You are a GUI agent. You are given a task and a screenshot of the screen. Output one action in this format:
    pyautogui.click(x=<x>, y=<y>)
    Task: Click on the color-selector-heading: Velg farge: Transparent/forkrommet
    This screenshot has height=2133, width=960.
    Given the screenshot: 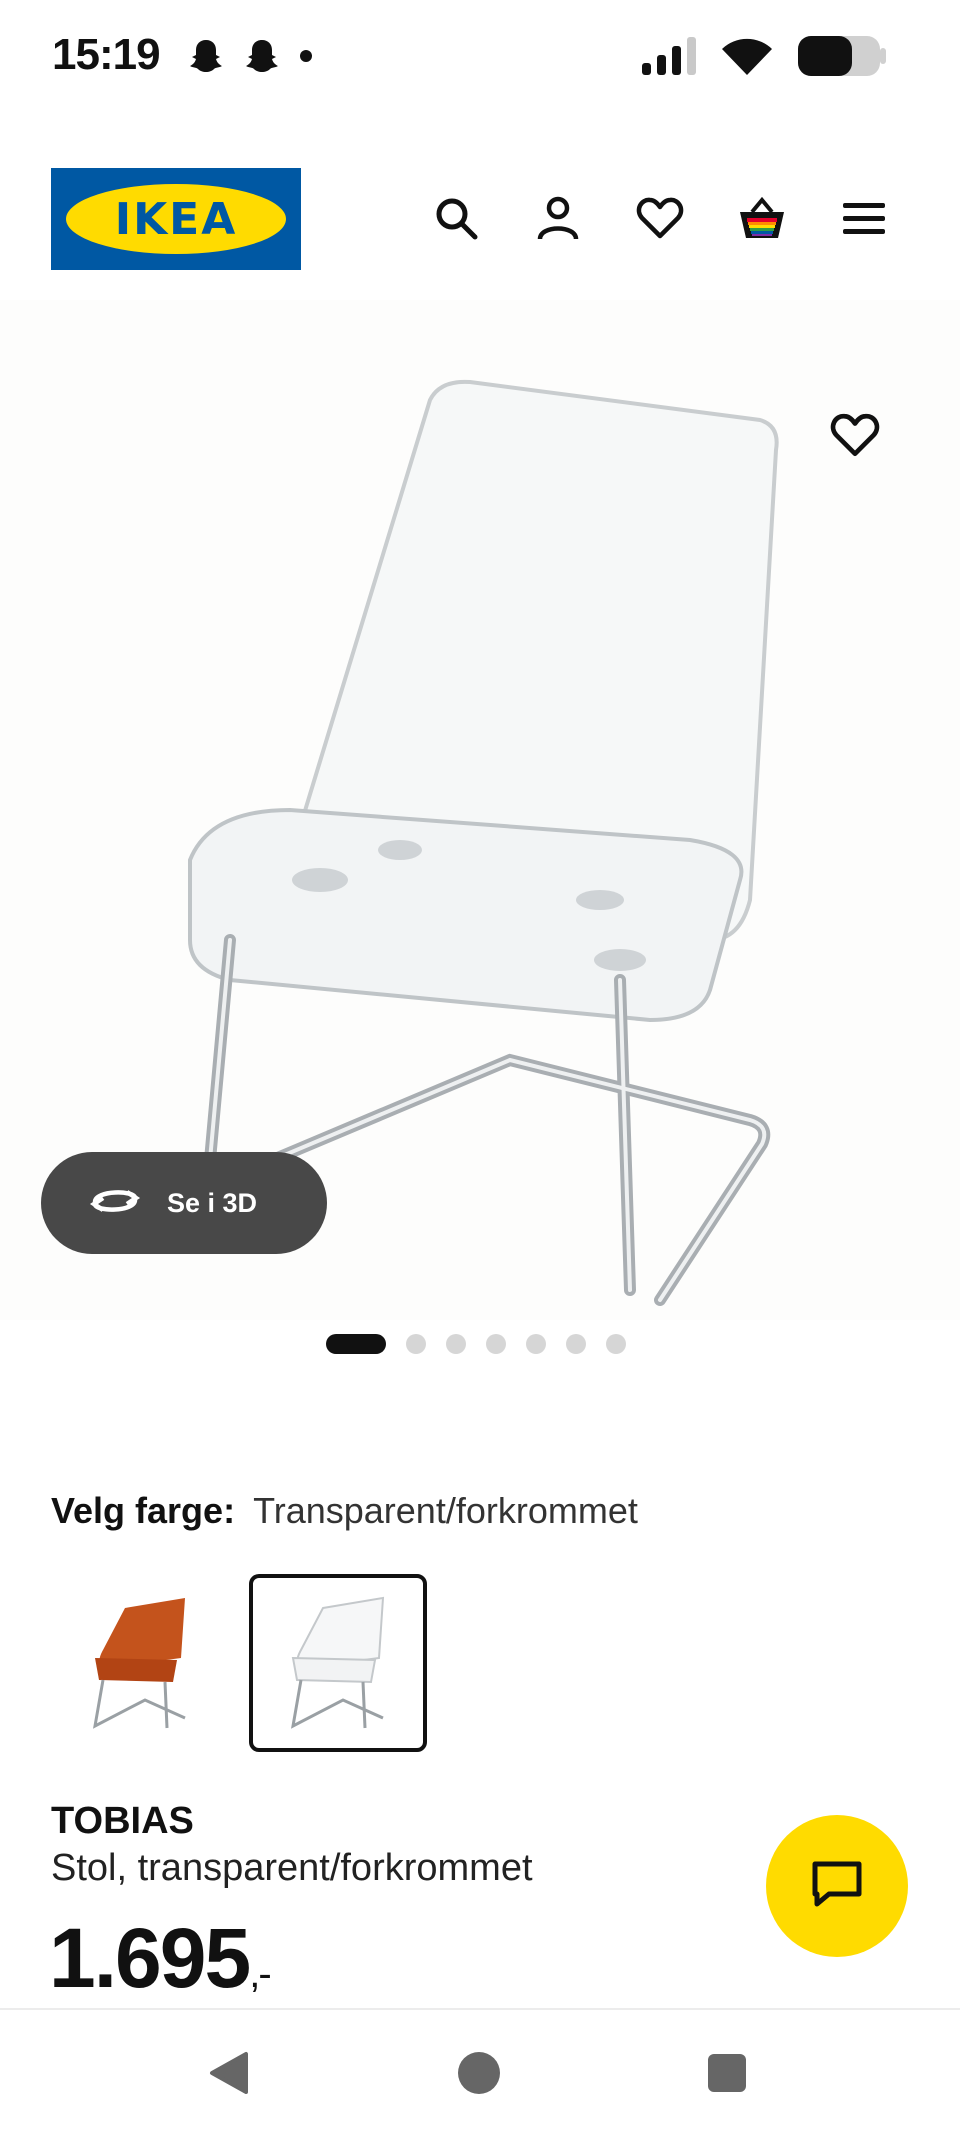 What is the action you would take?
    pyautogui.click(x=344, y=1511)
    